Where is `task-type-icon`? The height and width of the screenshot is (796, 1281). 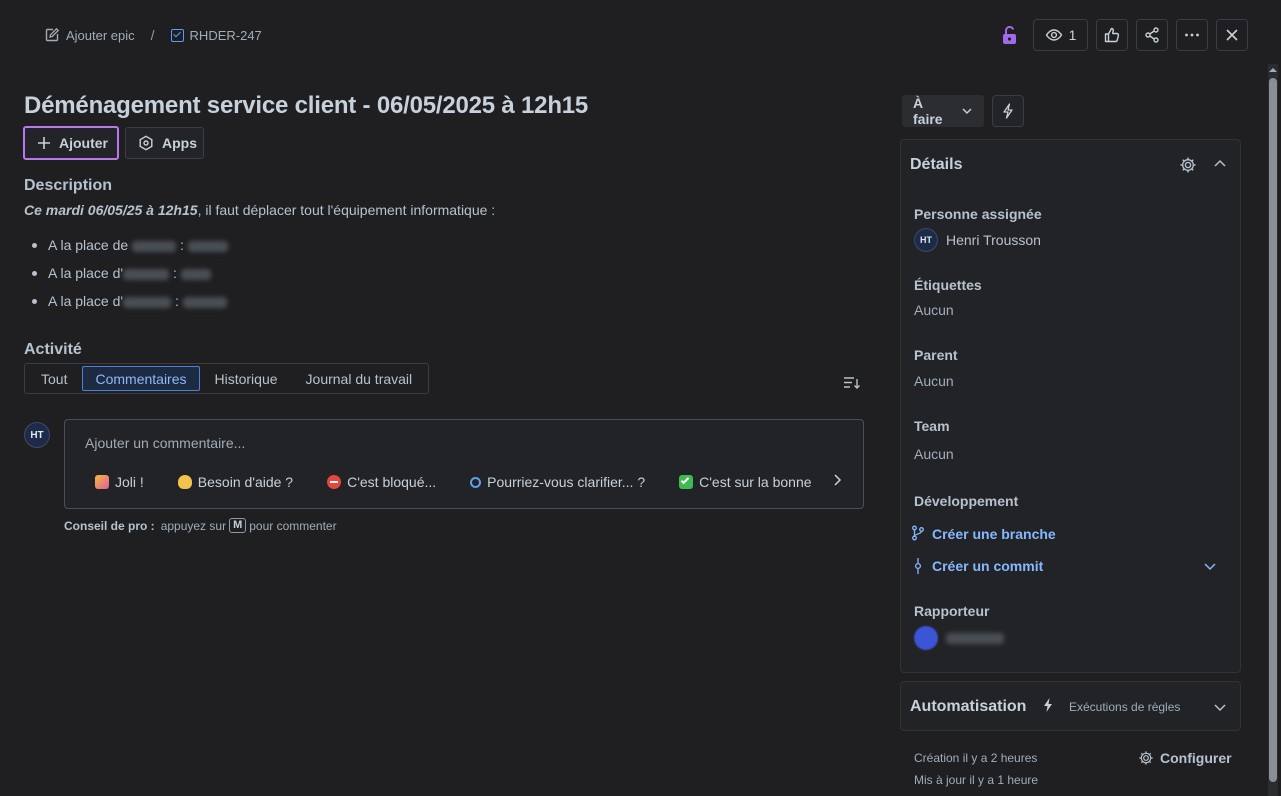
task-type-icon is located at coordinates (177, 35).